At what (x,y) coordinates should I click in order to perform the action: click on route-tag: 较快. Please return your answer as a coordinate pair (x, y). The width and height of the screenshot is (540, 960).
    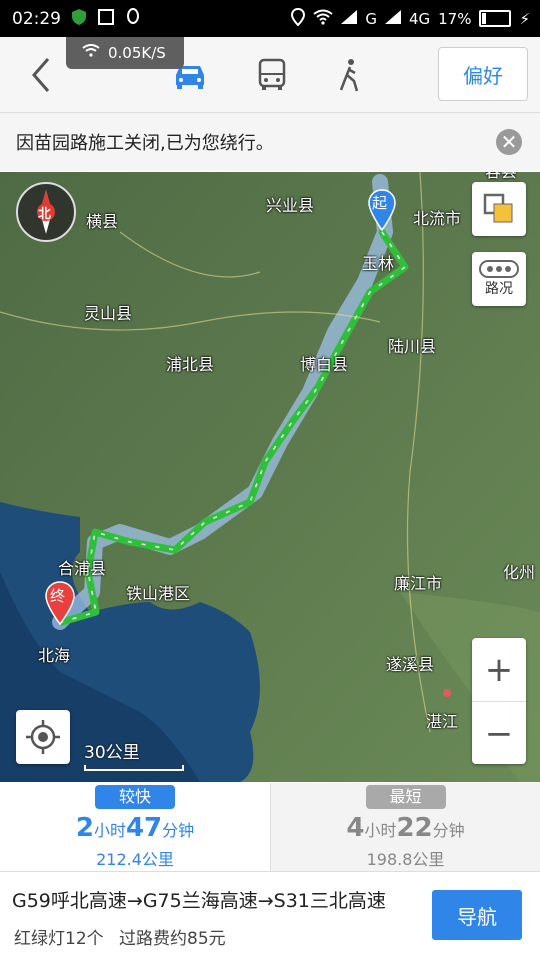
    Looking at the image, I should click on (135, 797).